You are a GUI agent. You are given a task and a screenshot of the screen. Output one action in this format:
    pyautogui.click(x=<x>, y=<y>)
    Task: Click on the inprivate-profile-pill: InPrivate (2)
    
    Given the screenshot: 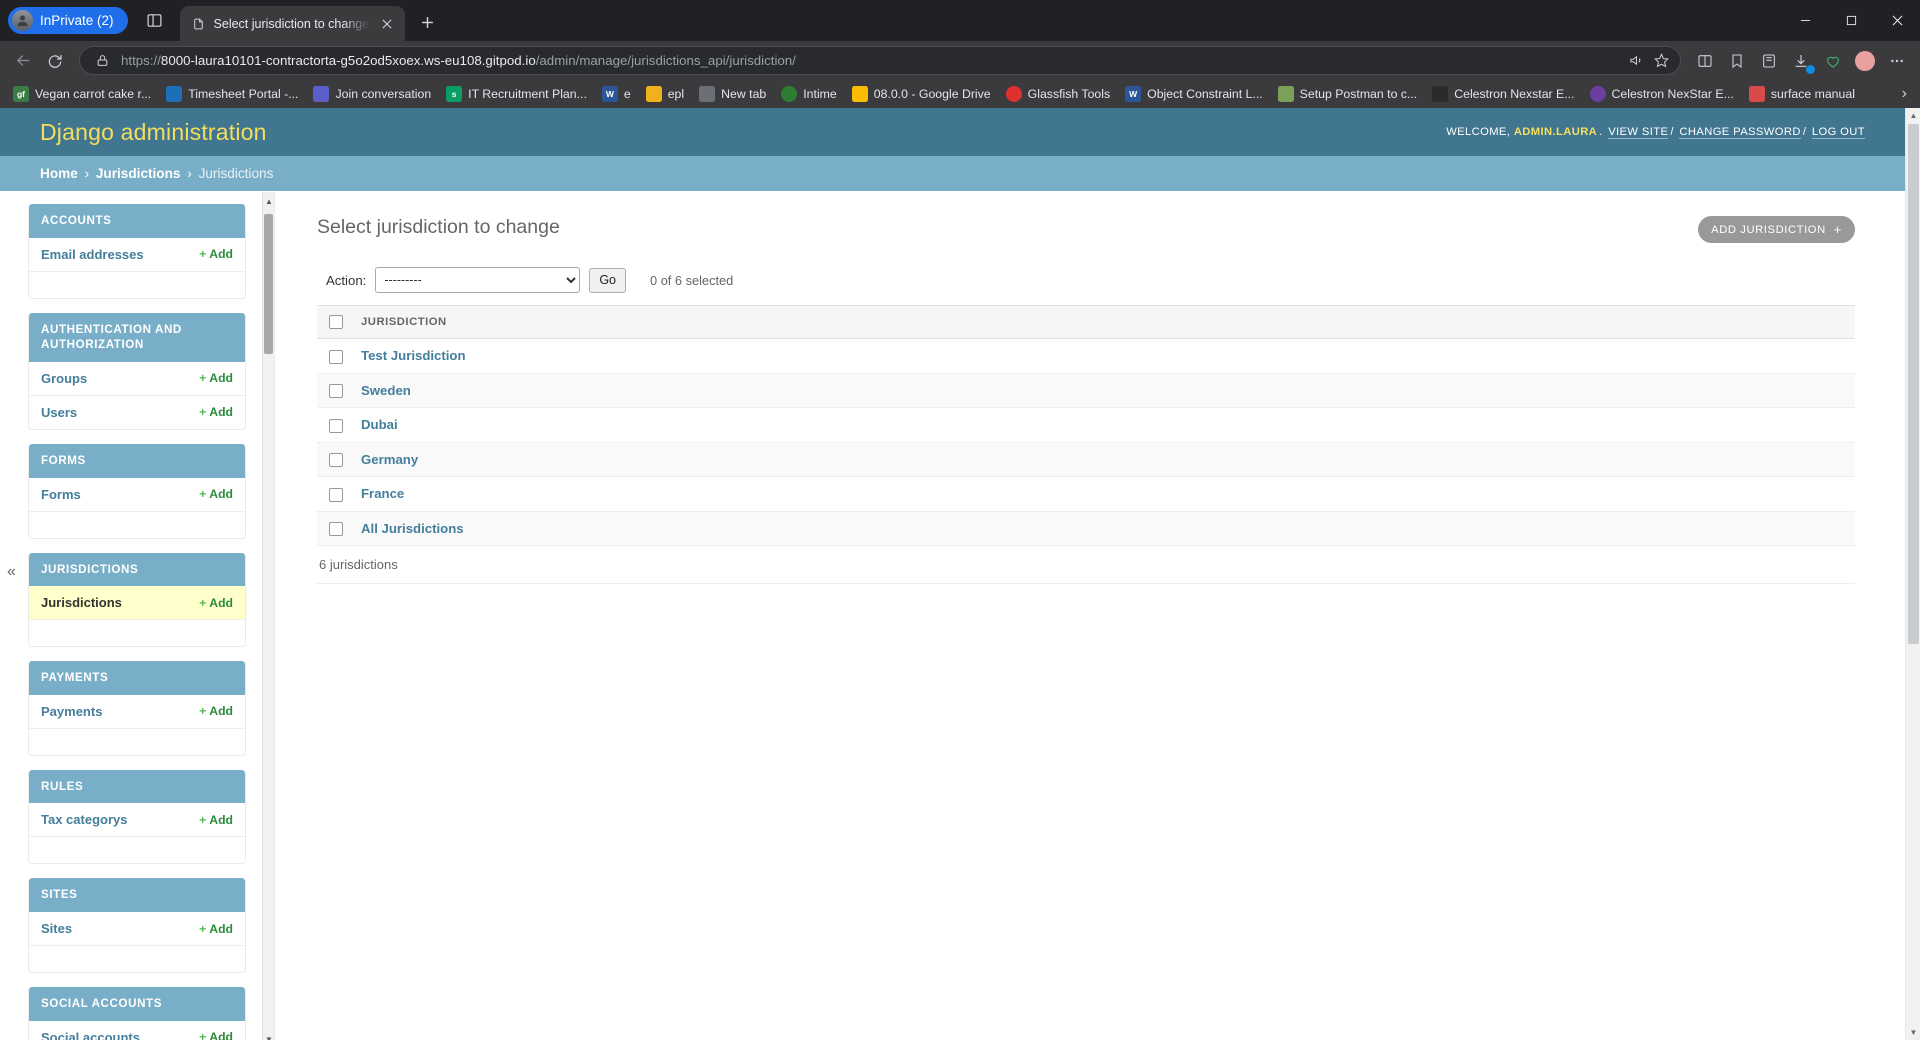 What is the action you would take?
    pyautogui.click(x=68, y=20)
    